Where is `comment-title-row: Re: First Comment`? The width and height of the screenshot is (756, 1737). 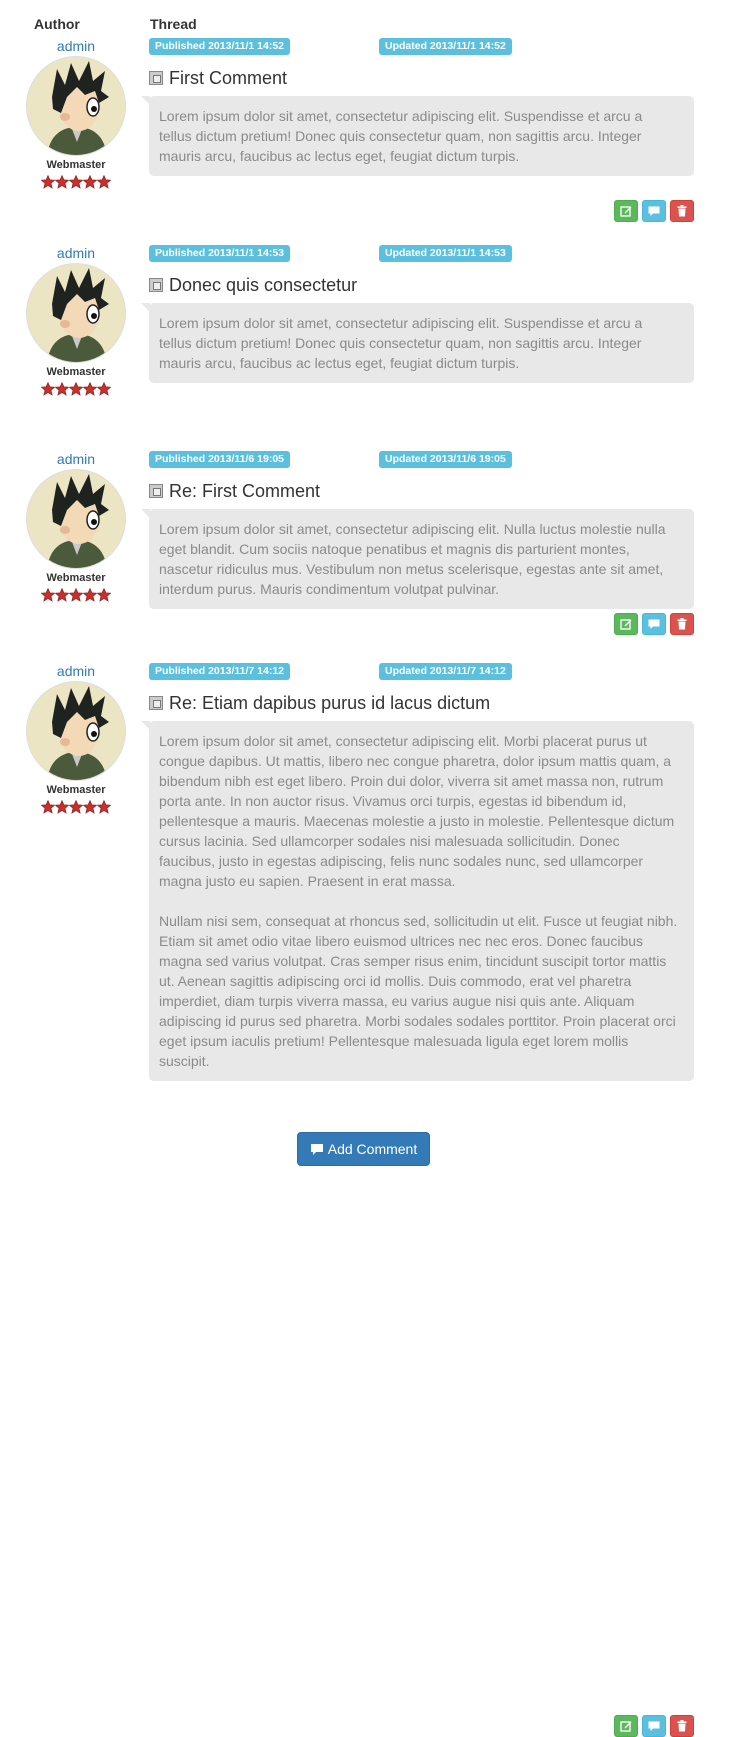
comment-title-row: Re: First Comment is located at coordinates (421, 491).